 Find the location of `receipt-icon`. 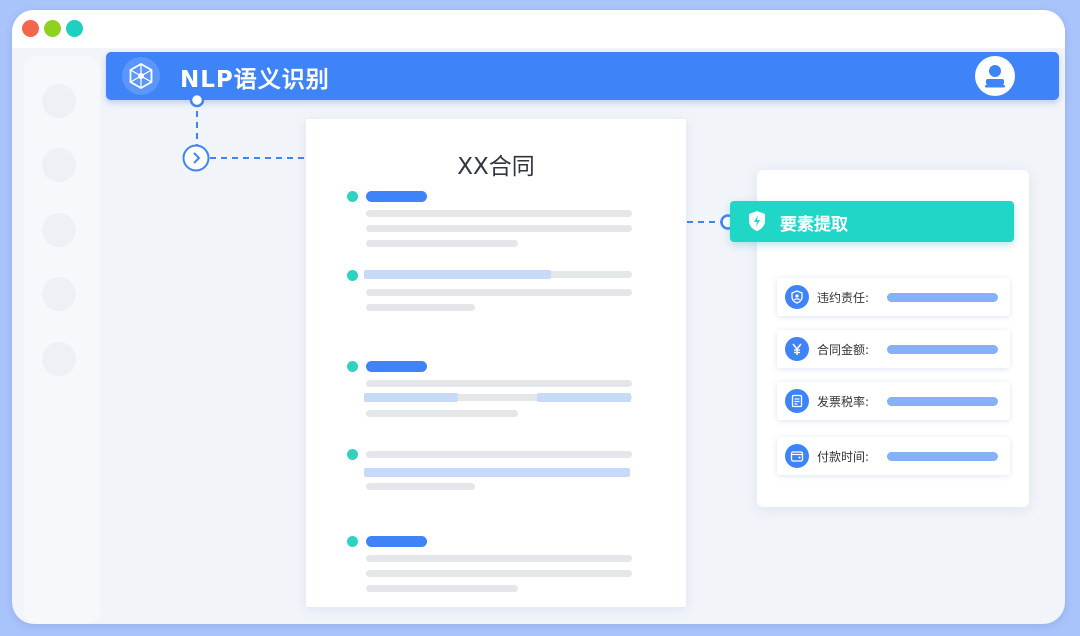

receipt-icon is located at coordinates (797, 401).